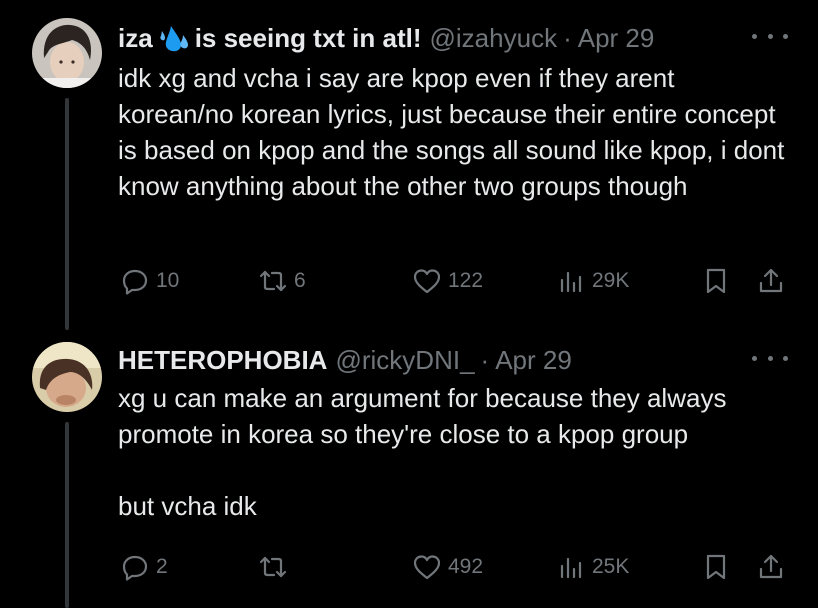 This screenshot has height=608, width=818. Describe the element at coordinates (162, 566) in the screenshot. I see `reply-count: 2` at that location.